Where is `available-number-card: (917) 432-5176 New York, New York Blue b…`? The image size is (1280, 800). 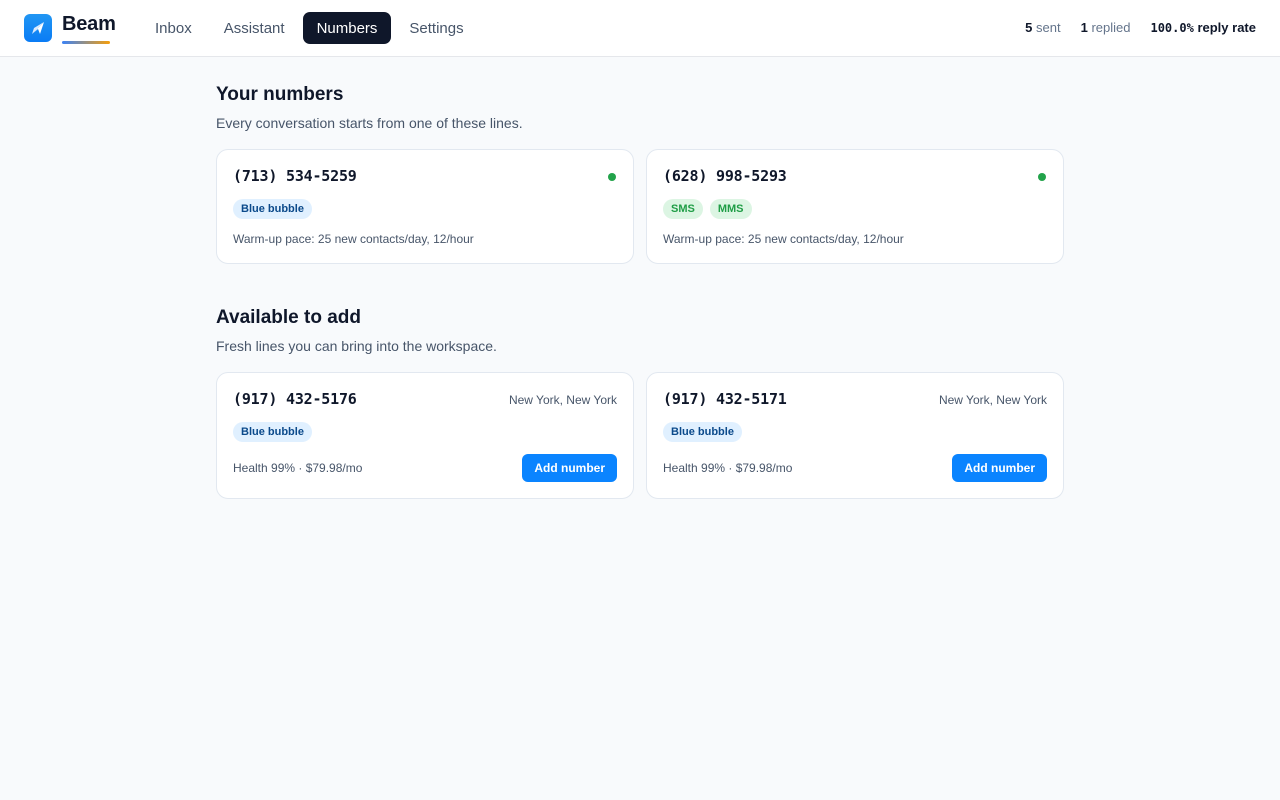
available-number-card: (917) 432-5176 New York, New York Blue b… is located at coordinates (425, 435).